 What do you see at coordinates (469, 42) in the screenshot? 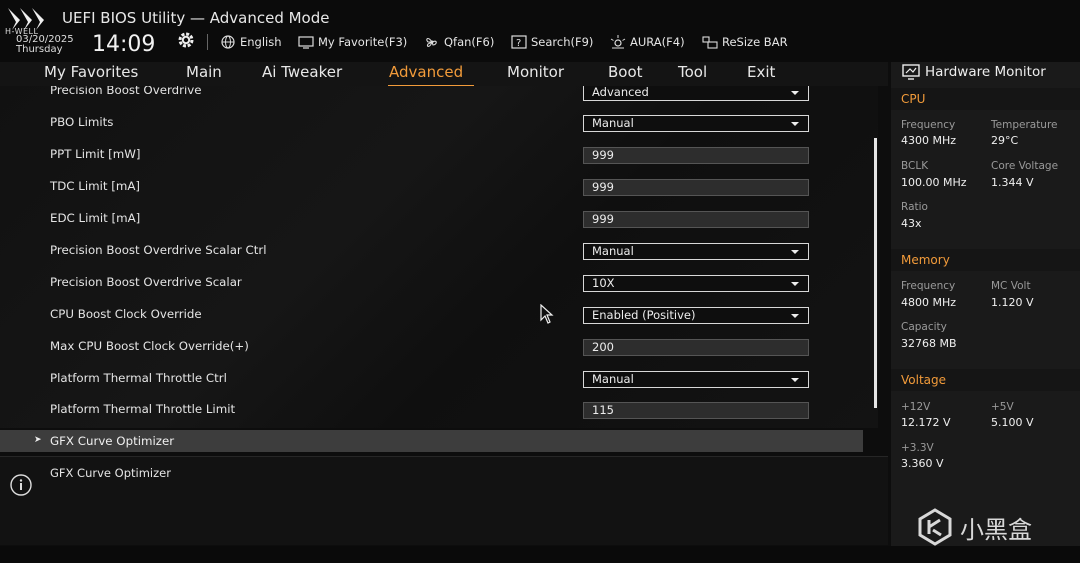
I see `qfan-label: Qfan(F6)` at bounding box center [469, 42].